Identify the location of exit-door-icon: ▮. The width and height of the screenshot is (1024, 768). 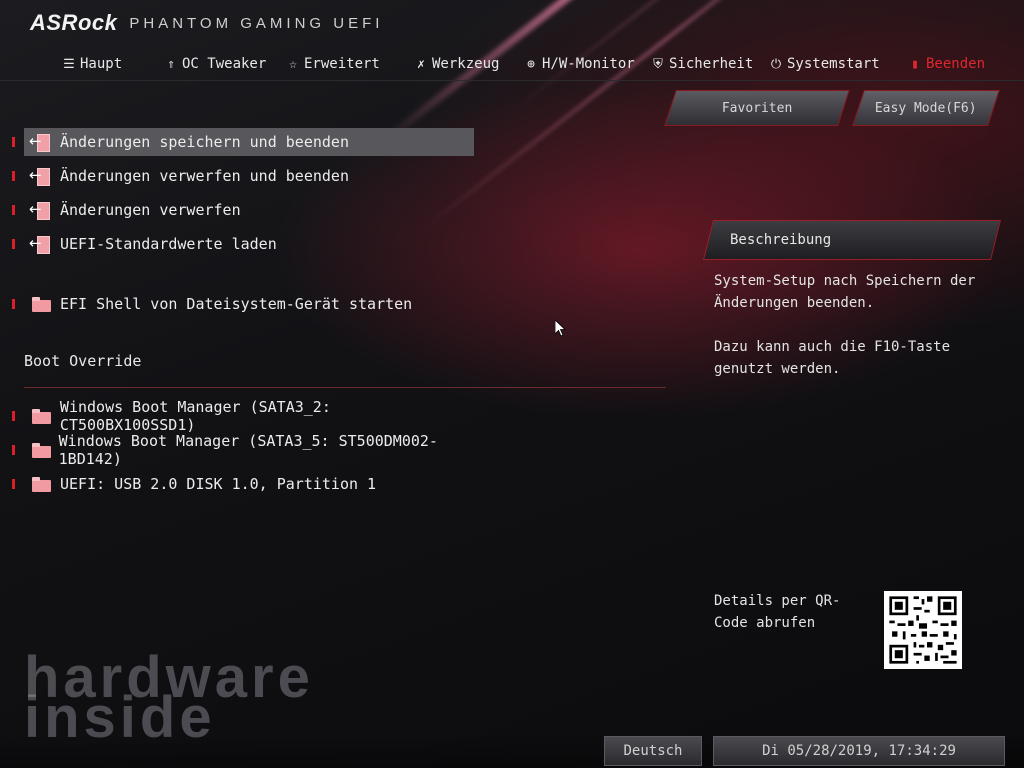
(915, 64).